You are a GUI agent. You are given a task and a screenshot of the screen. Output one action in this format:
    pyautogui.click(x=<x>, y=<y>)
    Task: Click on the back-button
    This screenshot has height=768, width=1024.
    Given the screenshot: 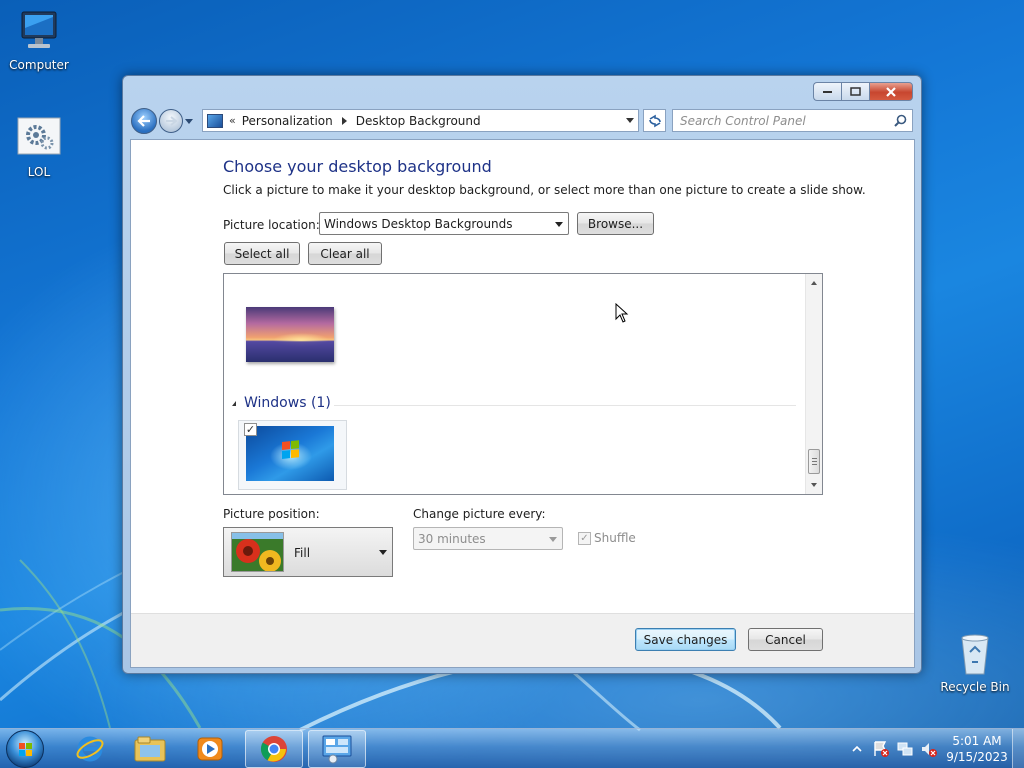 What is the action you would take?
    pyautogui.click(x=144, y=121)
    